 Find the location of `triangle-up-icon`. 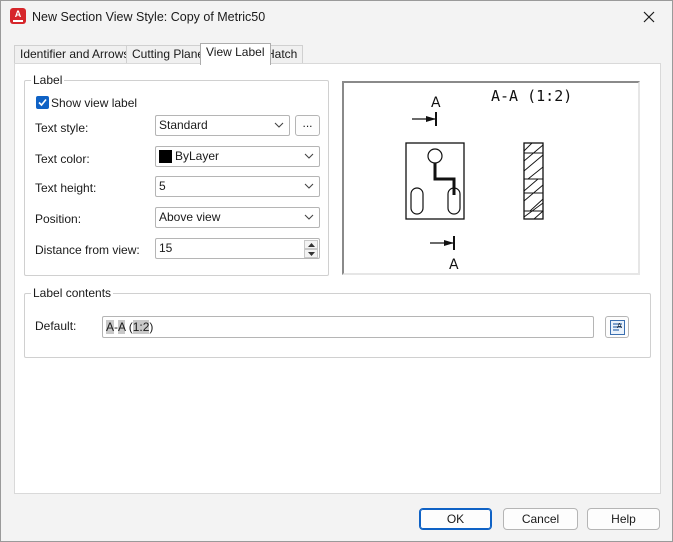

triangle-up-icon is located at coordinates (311, 245).